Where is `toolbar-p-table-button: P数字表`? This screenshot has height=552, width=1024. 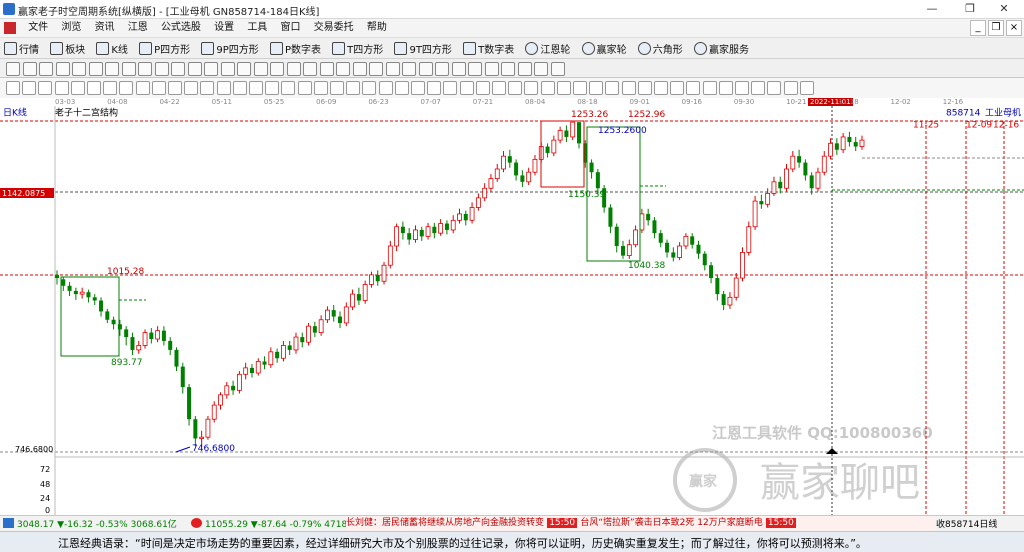 toolbar-p-table-button: P数字表 is located at coordinates (295, 48).